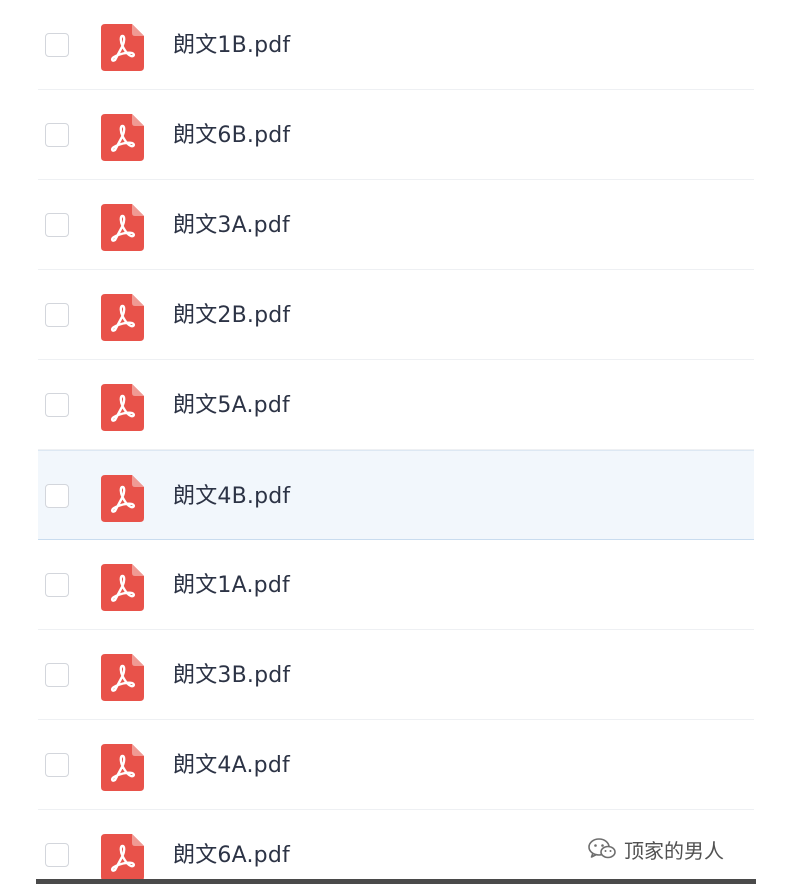 This screenshot has width=804, height=884. What do you see at coordinates (231, 766) in the screenshot?
I see `file-name: 朗文4A.pdf` at bounding box center [231, 766].